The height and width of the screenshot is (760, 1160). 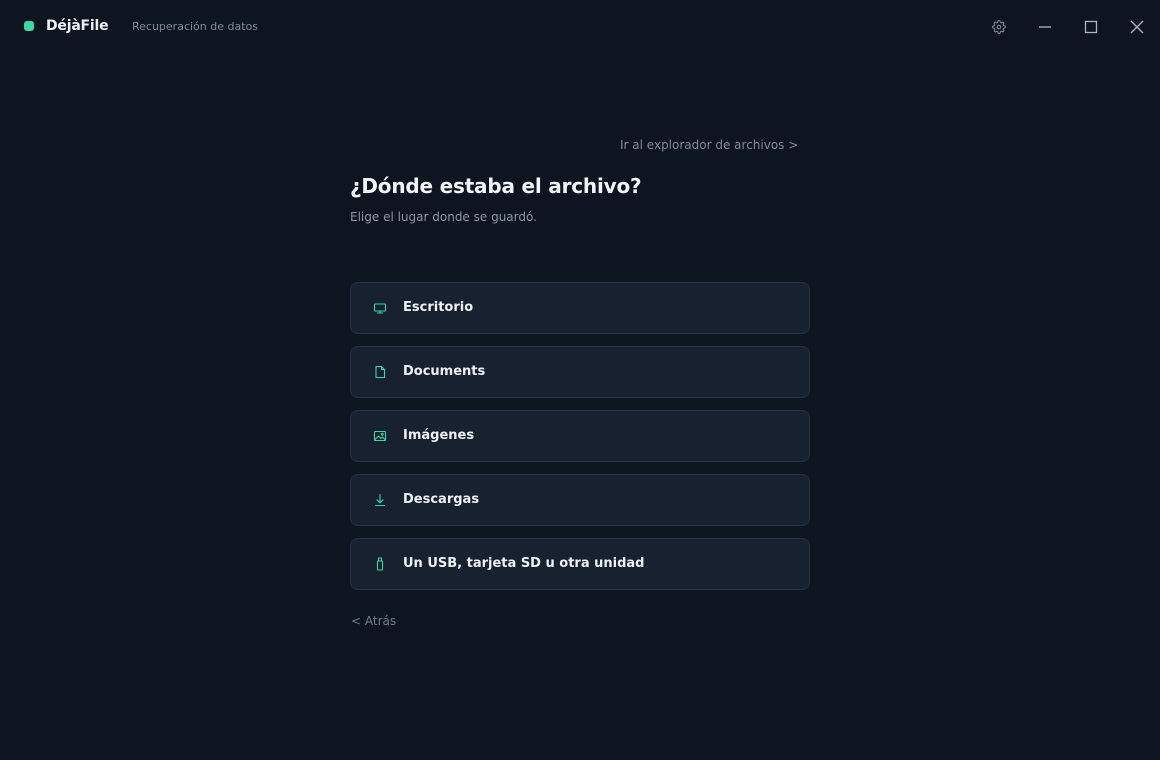 I want to click on option-label: Un USB, tarjeta SD u otra unidad, so click(x=524, y=563).